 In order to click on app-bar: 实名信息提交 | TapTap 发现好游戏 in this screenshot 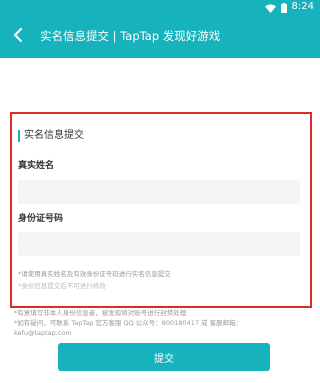, I will do `click(160, 36)`.